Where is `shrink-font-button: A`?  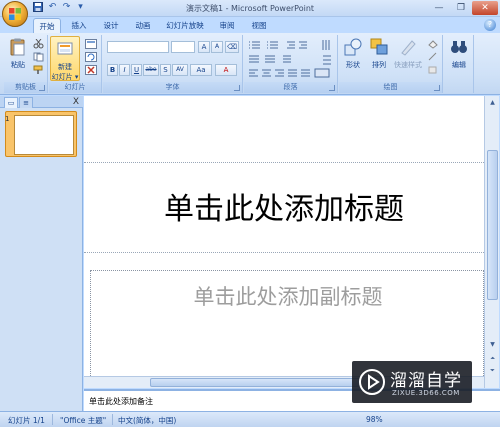 shrink-font-button: A is located at coordinates (217, 47).